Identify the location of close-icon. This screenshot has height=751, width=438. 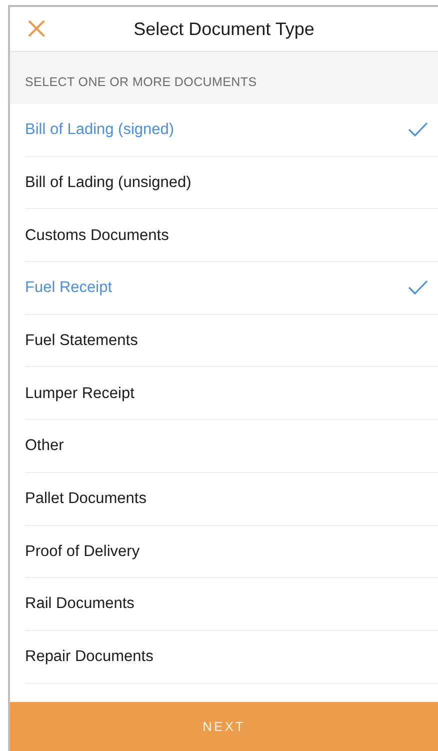
(36, 28).